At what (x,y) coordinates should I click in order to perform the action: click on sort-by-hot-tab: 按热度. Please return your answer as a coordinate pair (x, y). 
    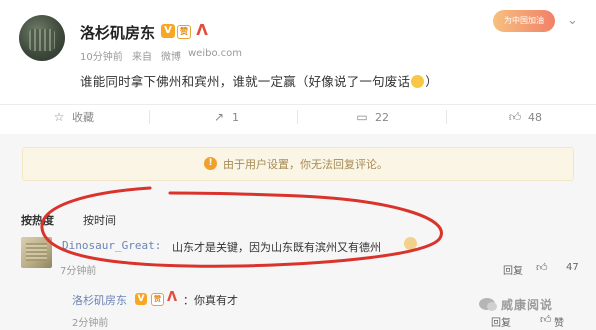
    Looking at the image, I should click on (37, 220).